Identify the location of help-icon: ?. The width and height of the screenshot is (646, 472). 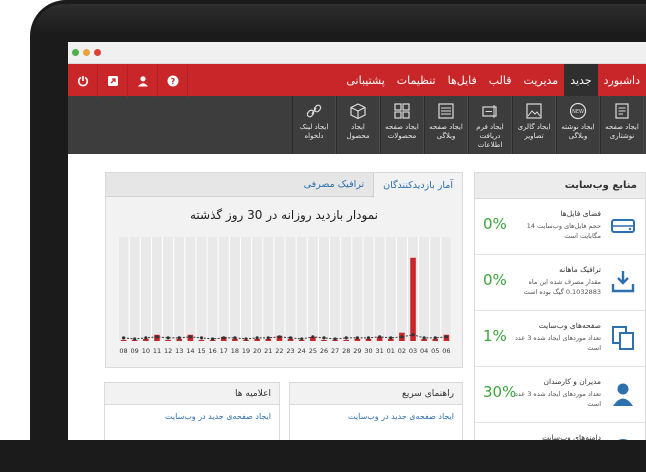
(173, 81).